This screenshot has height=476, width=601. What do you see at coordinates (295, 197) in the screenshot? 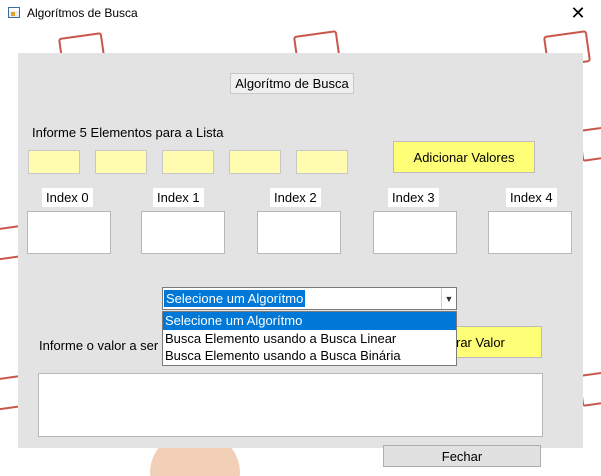
I see `index-label-2: Index 2` at bounding box center [295, 197].